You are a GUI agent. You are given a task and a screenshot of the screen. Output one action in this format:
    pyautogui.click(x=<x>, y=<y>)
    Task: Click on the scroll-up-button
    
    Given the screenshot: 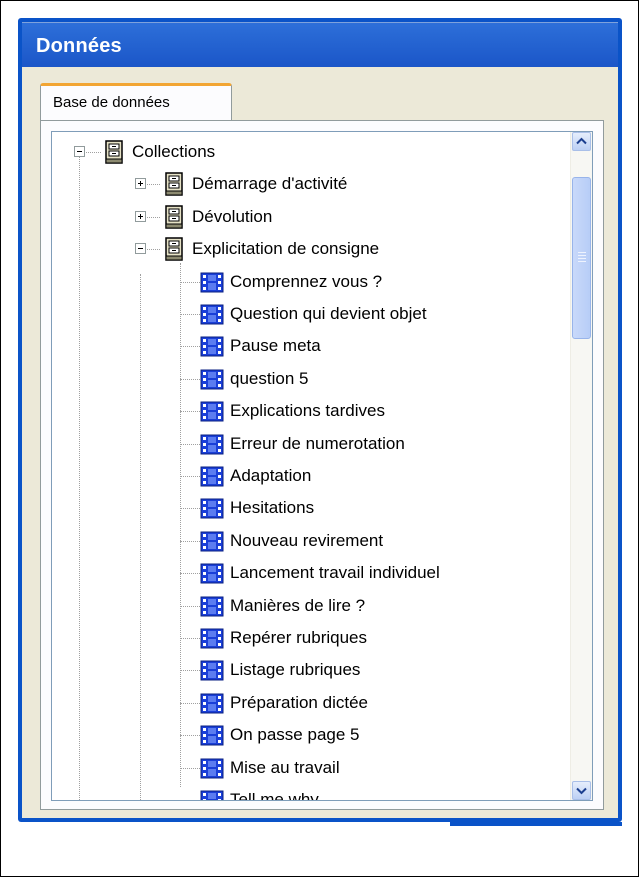 What is the action you would take?
    pyautogui.click(x=581, y=141)
    